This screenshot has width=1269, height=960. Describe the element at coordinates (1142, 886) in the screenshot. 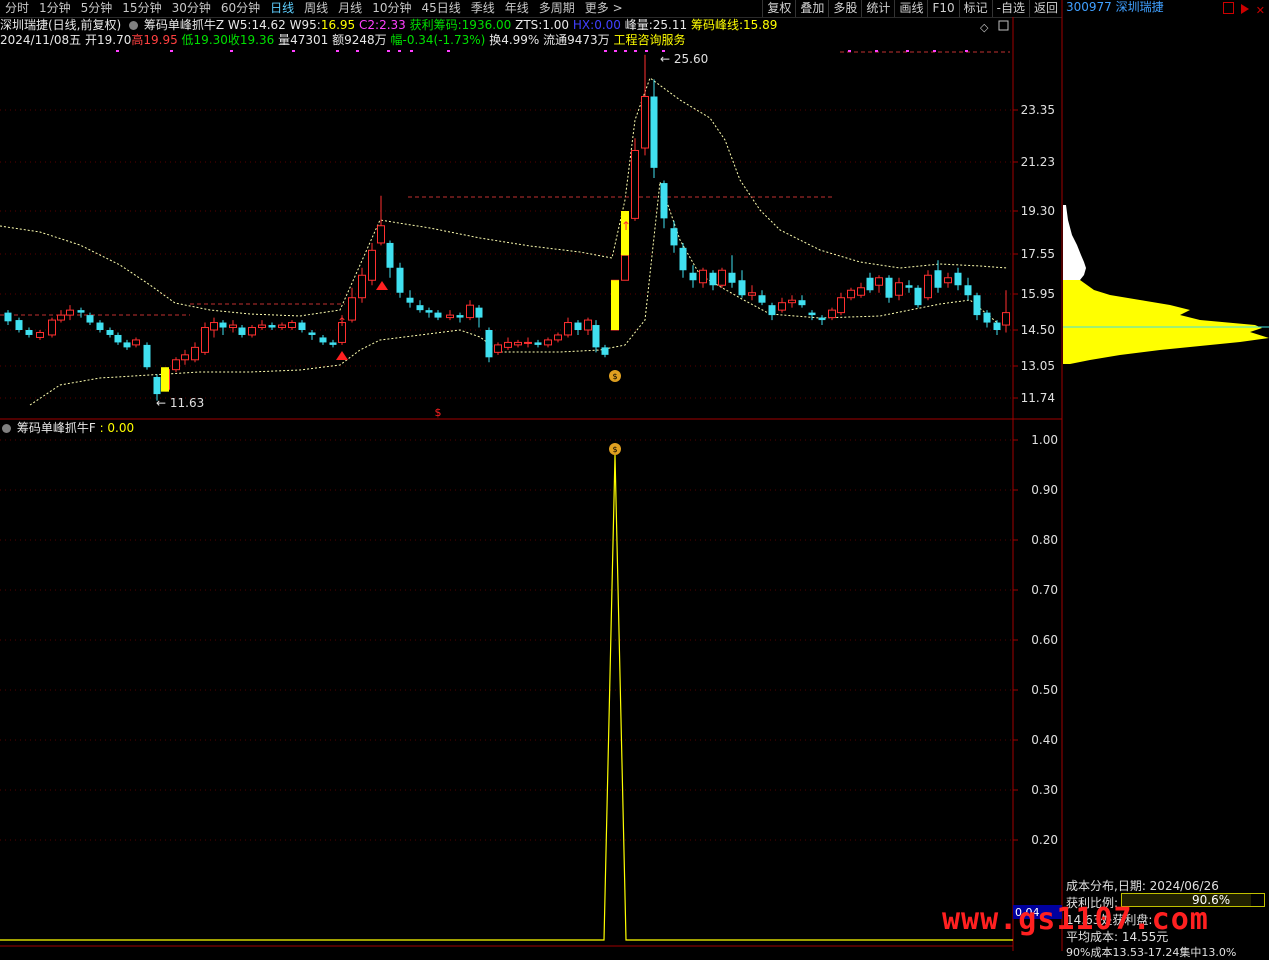

I see `cost-dist-title: 成本分布,日期: 2024/06/26` at that location.